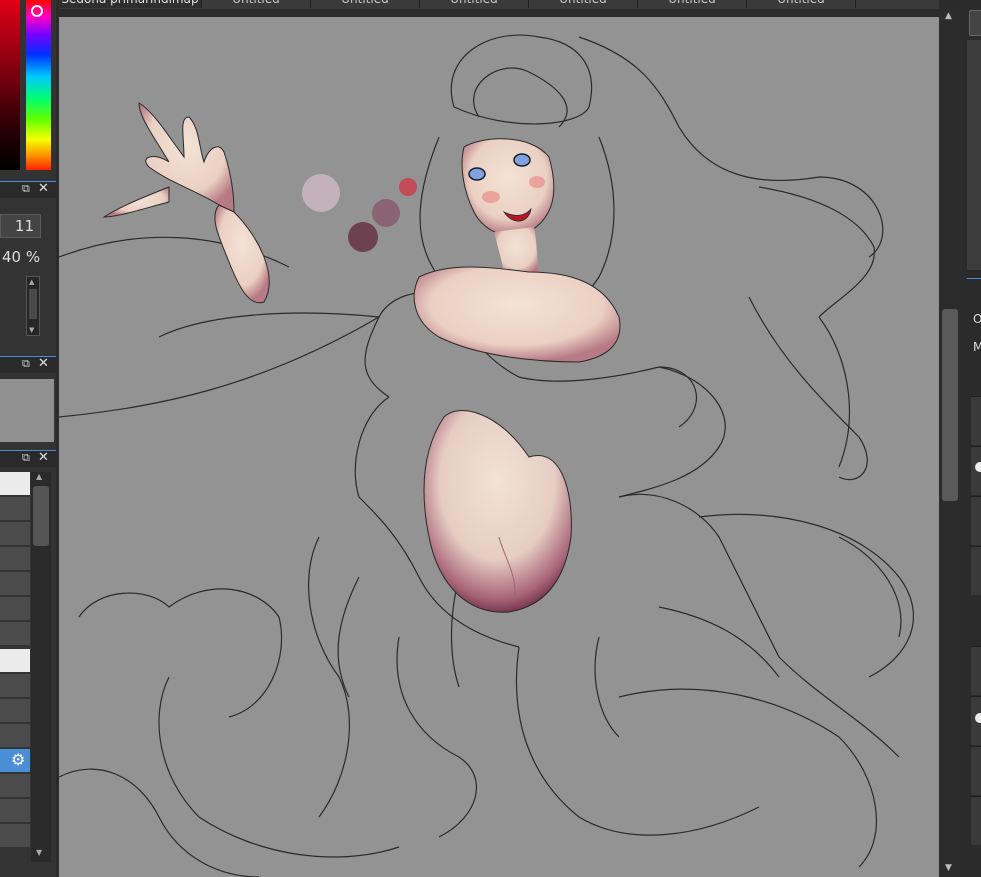 The image size is (981, 877). I want to click on tab-document-2: Untitled, so click(256, 4).